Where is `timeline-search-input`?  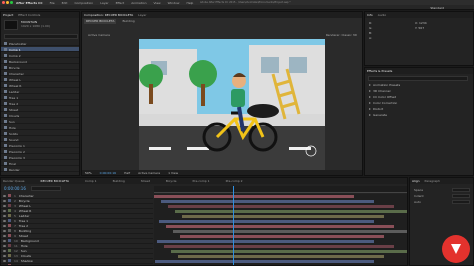
timeline-search-input is located at coordinates (46, 188).